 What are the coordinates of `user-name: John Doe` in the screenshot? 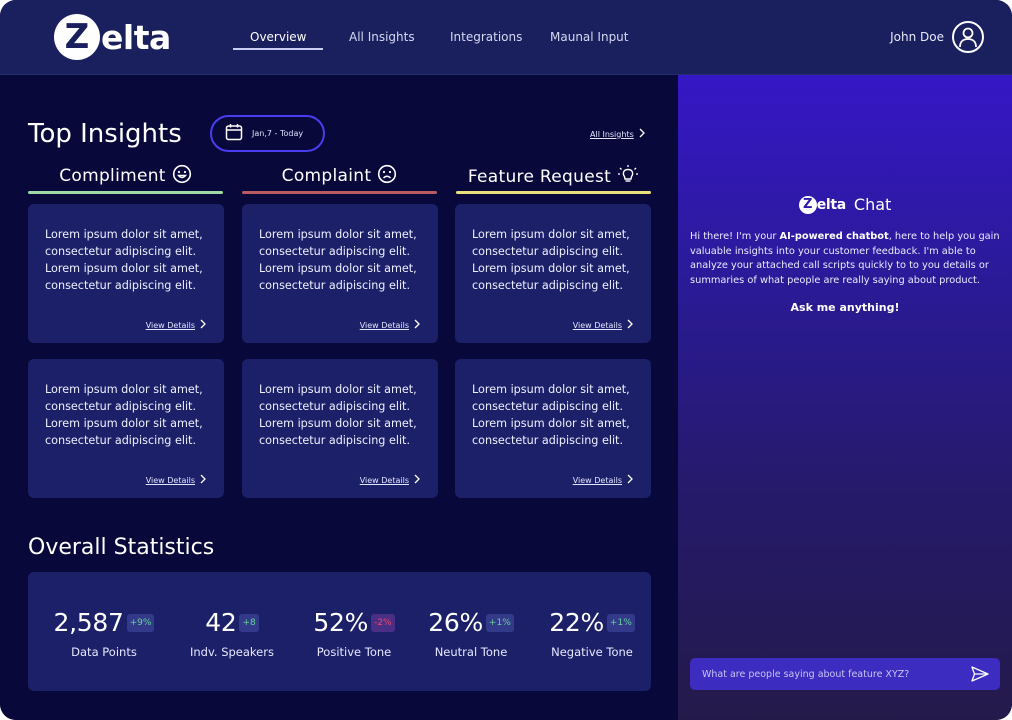 It's located at (917, 37).